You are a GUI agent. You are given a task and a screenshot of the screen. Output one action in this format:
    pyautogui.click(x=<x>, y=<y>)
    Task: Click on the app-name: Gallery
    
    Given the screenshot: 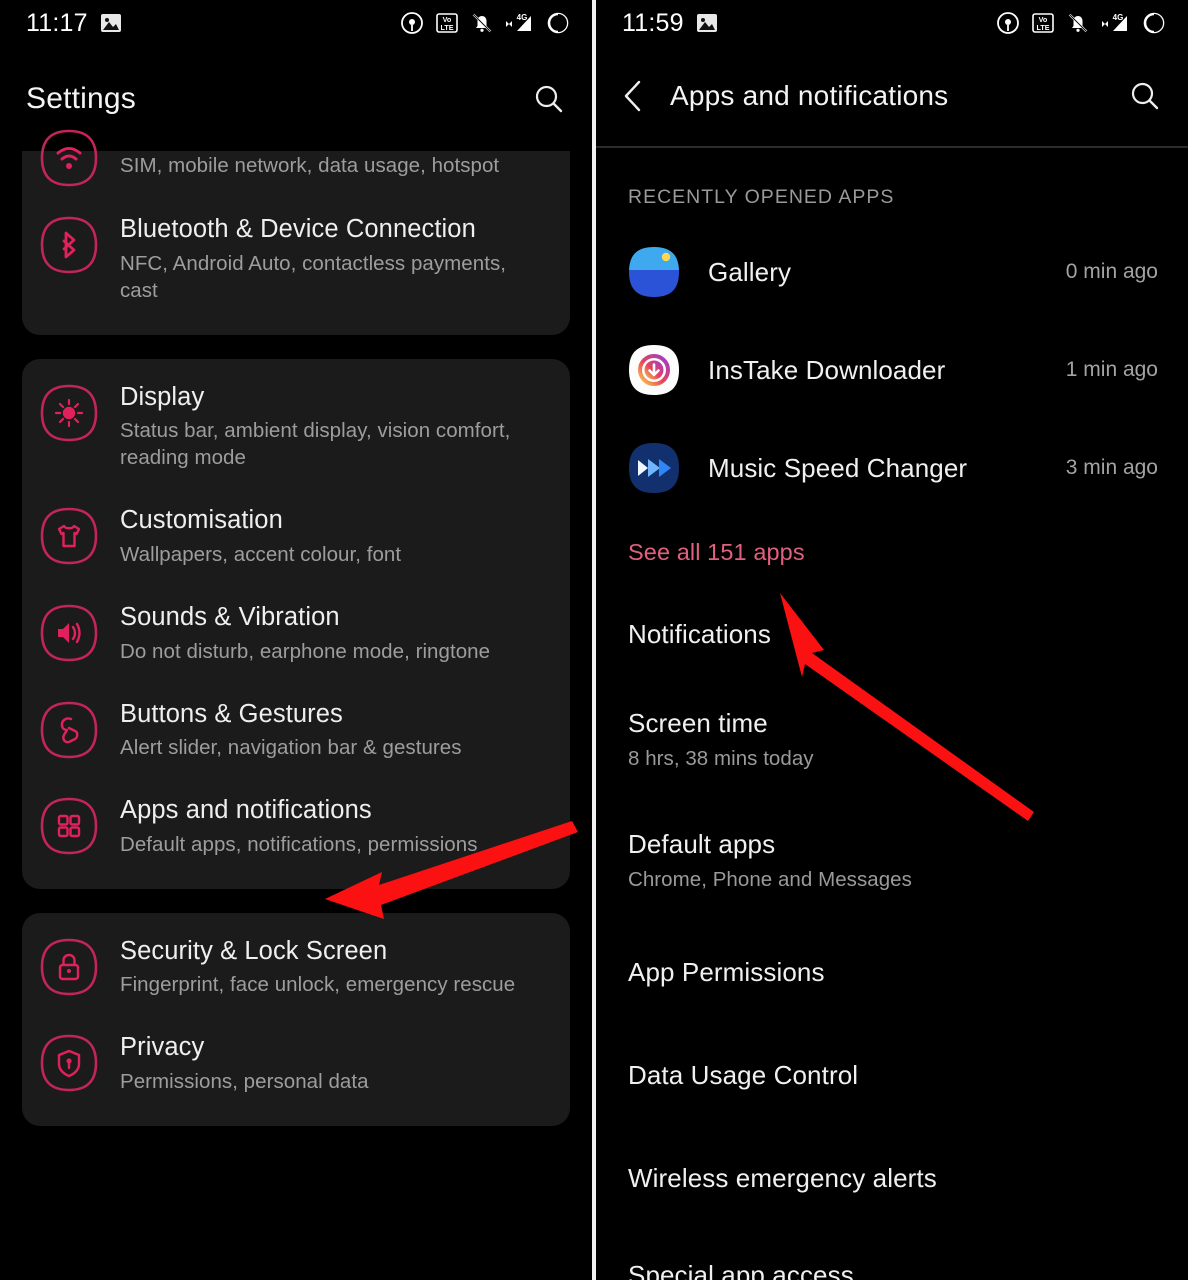 What is the action you would take?
    pyautogui.click(x=750, y=271)
    